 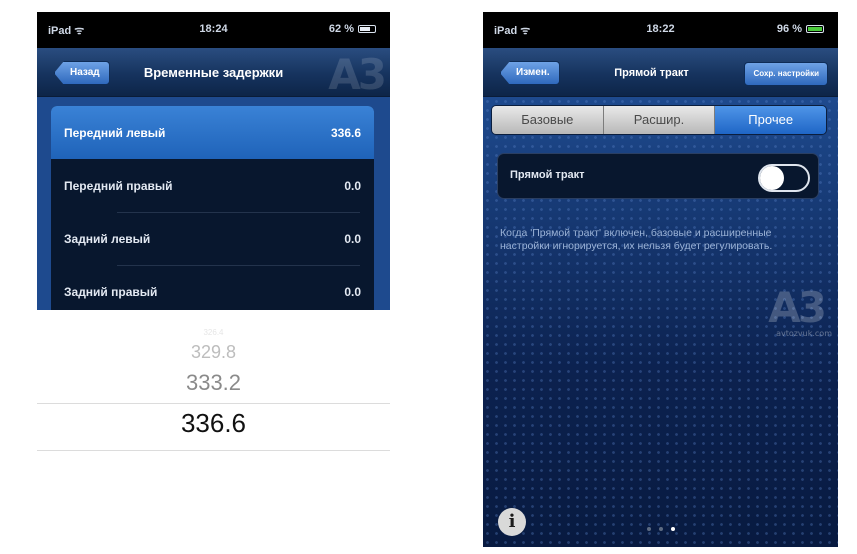 What do you see at coordinates (660, 72) in the screenshot?
I see `navigation-bar: Измен. Прямой тракт Сохр. настройки` at bounding box center [660, 72].